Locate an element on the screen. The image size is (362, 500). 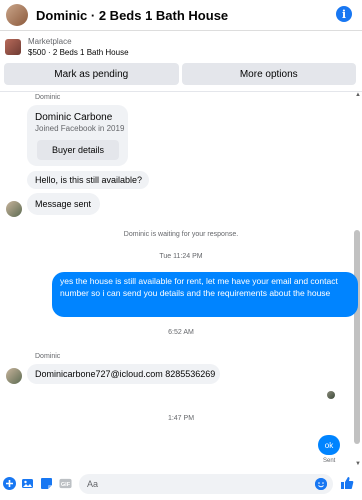
chat-header: Dominic · 2 Beds 1 Bath House i is located at coordinates (181, 15).